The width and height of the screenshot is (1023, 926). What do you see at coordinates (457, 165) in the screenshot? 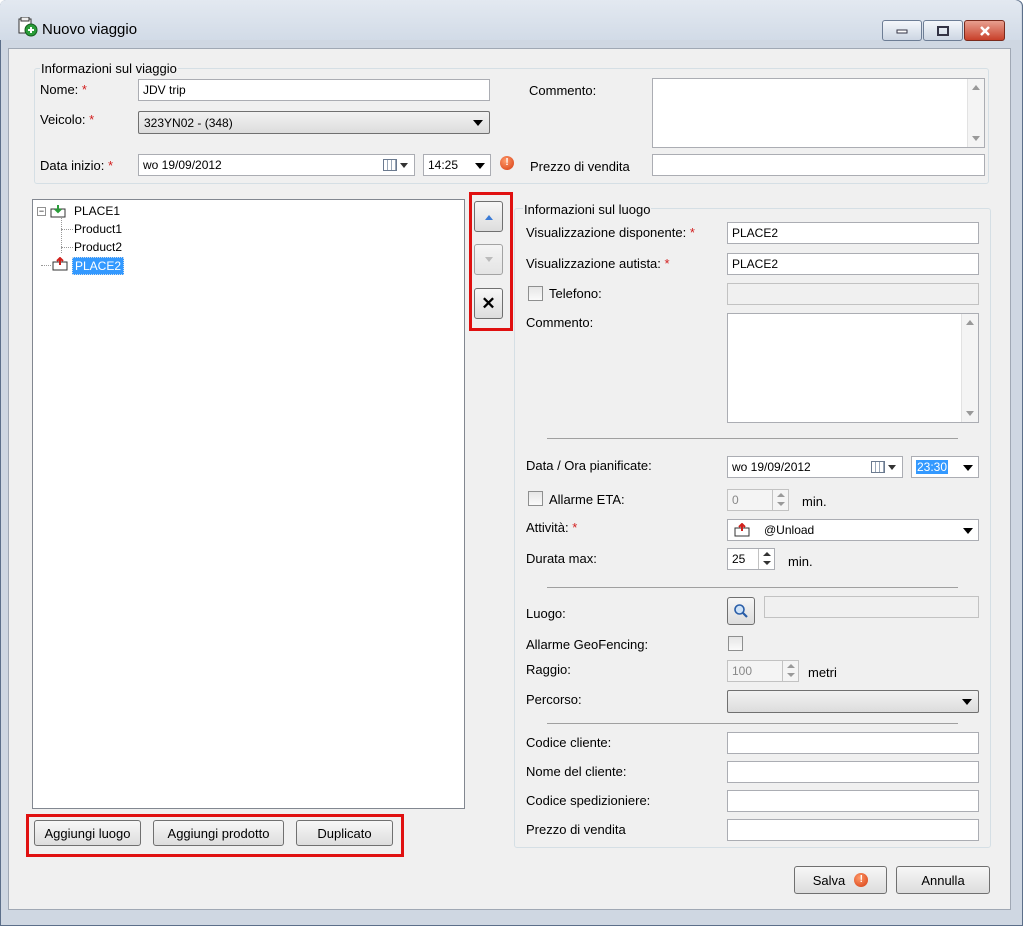
I see `start-time-field: 14:25` at bounding box center [457, 165].